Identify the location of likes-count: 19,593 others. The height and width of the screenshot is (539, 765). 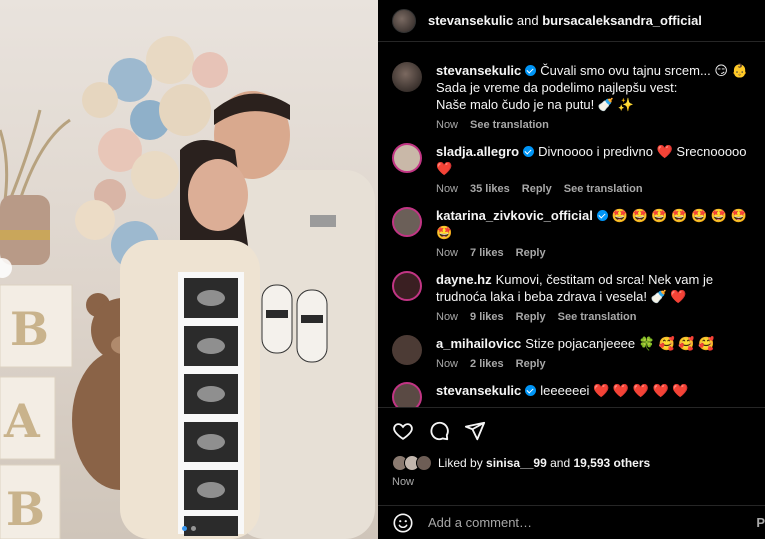
(611, 463).